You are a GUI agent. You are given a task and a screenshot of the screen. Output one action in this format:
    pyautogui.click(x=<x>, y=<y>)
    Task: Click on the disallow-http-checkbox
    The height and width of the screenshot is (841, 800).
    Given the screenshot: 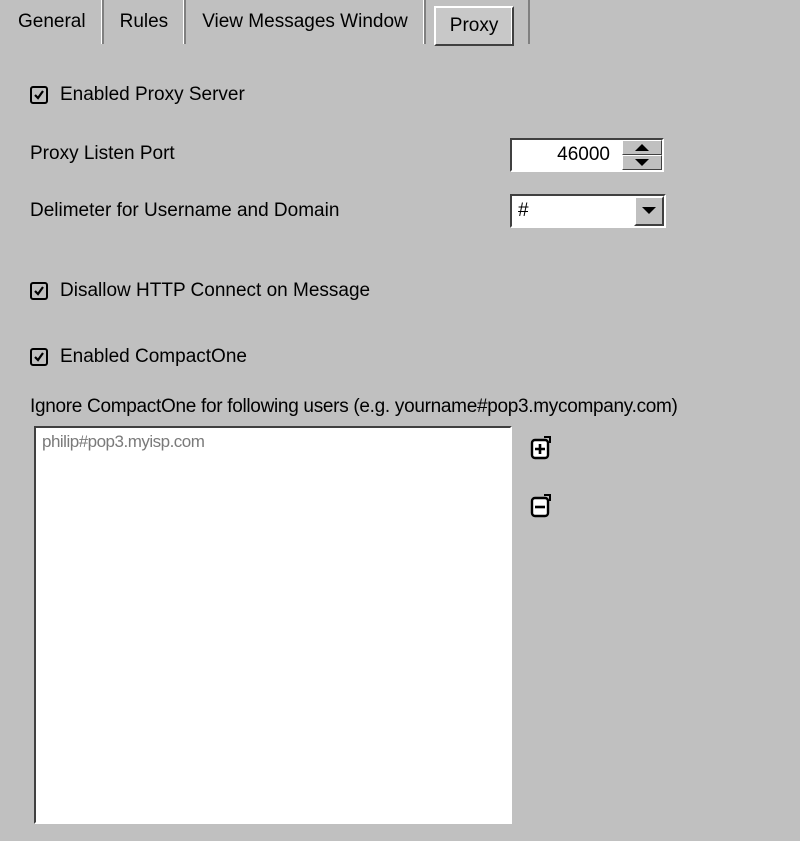 What is the action you would take?
    pyautogui.click(x=39, y=291)
    